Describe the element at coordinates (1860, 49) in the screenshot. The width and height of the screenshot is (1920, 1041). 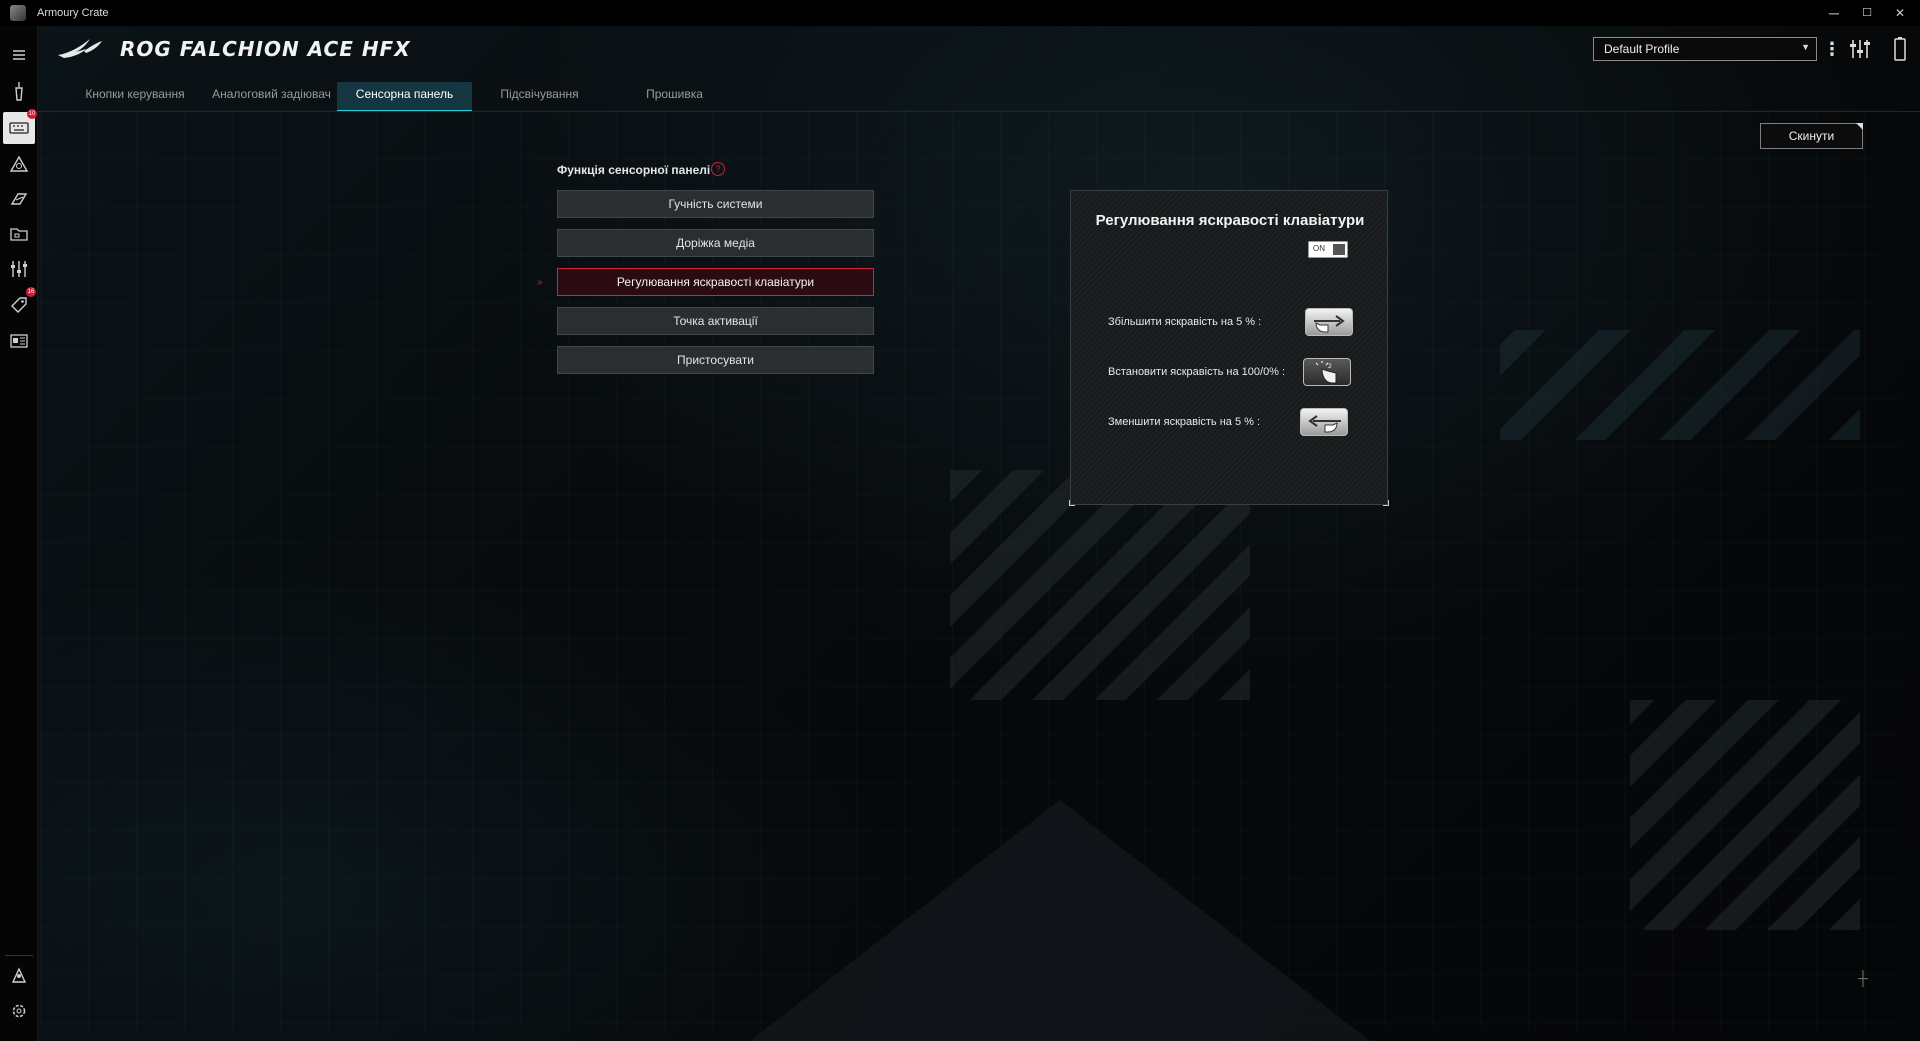
I see `equalizer-icon` at that location.